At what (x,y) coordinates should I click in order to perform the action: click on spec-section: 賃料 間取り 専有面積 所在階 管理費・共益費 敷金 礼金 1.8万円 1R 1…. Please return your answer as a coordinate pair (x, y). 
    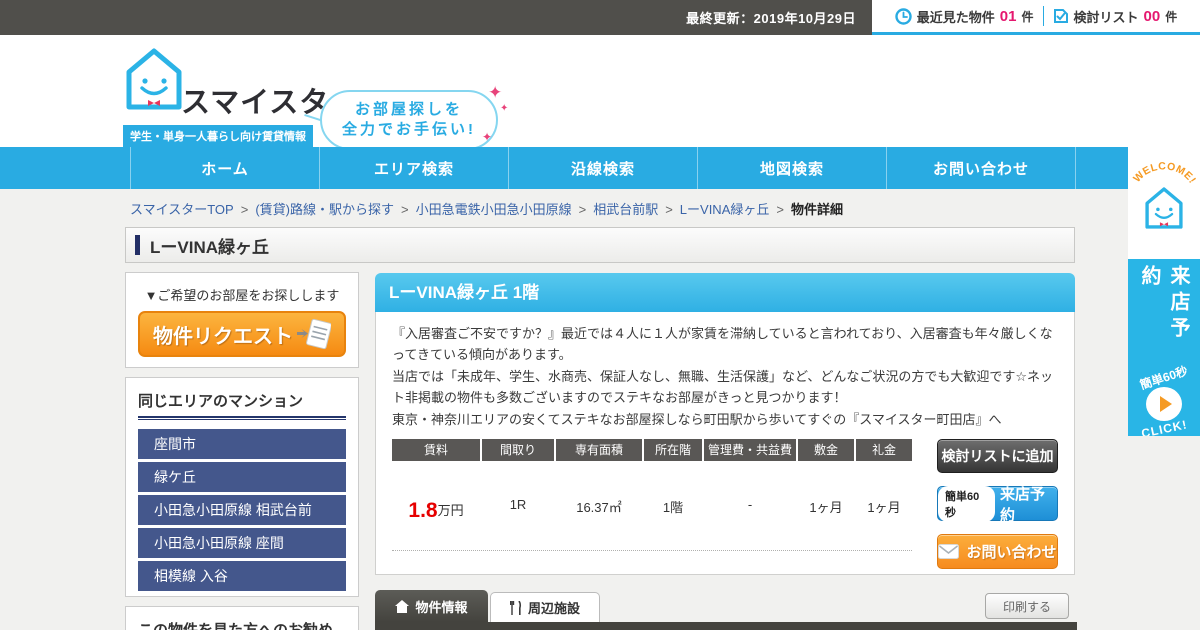
    Looking at the image, I should click on (725, 504).